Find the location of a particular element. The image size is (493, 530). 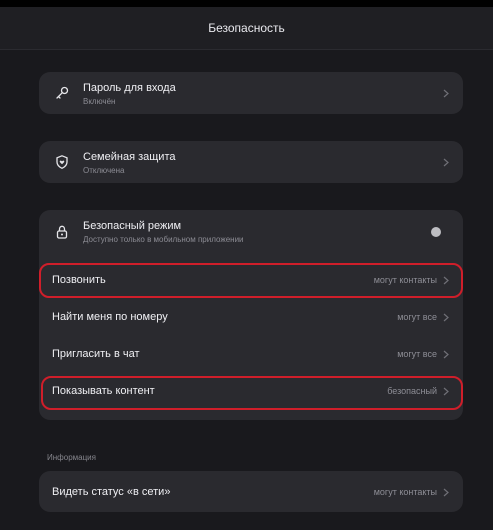

privacy-row-label: Показывать контент is located at coordinates (103, 391).